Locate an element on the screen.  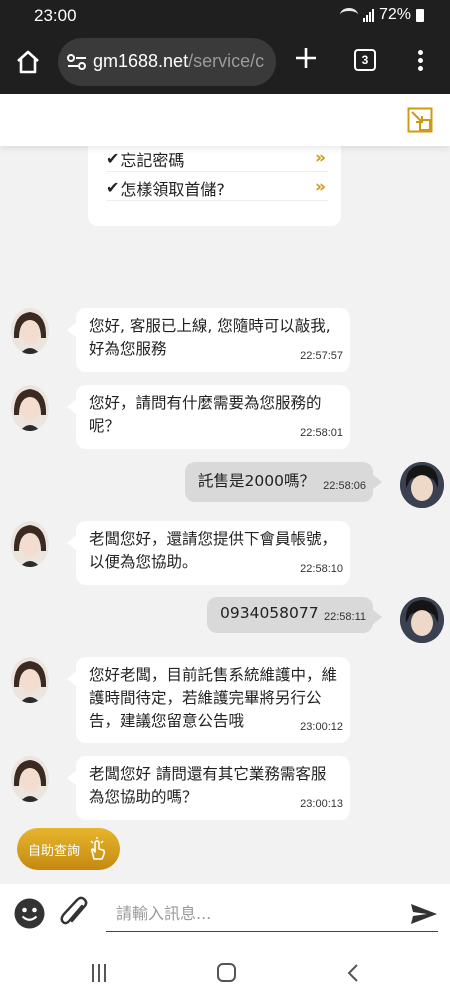
message-text: 託售是2000嗎？ is located at coordinates (256, 481).